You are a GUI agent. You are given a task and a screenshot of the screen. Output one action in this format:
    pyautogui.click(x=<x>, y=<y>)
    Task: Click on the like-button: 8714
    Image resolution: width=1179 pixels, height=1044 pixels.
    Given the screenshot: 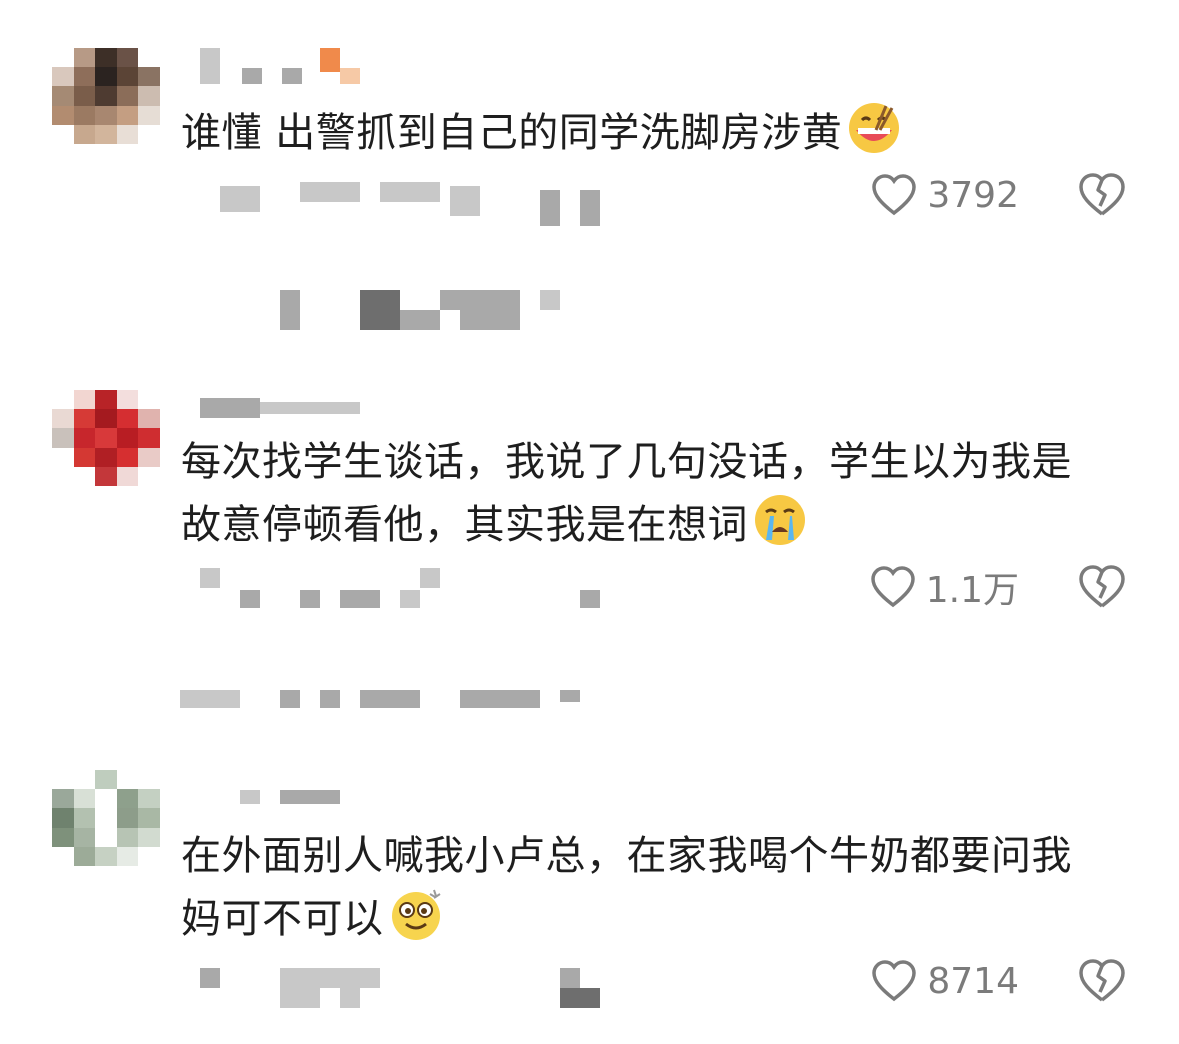 What is the action you would take?
    pyautogui.click(x=945, y=981)
    